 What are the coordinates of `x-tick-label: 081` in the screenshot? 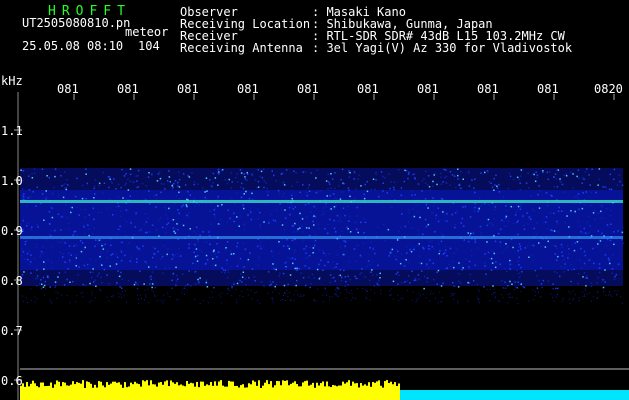 It's located at (188, 89).